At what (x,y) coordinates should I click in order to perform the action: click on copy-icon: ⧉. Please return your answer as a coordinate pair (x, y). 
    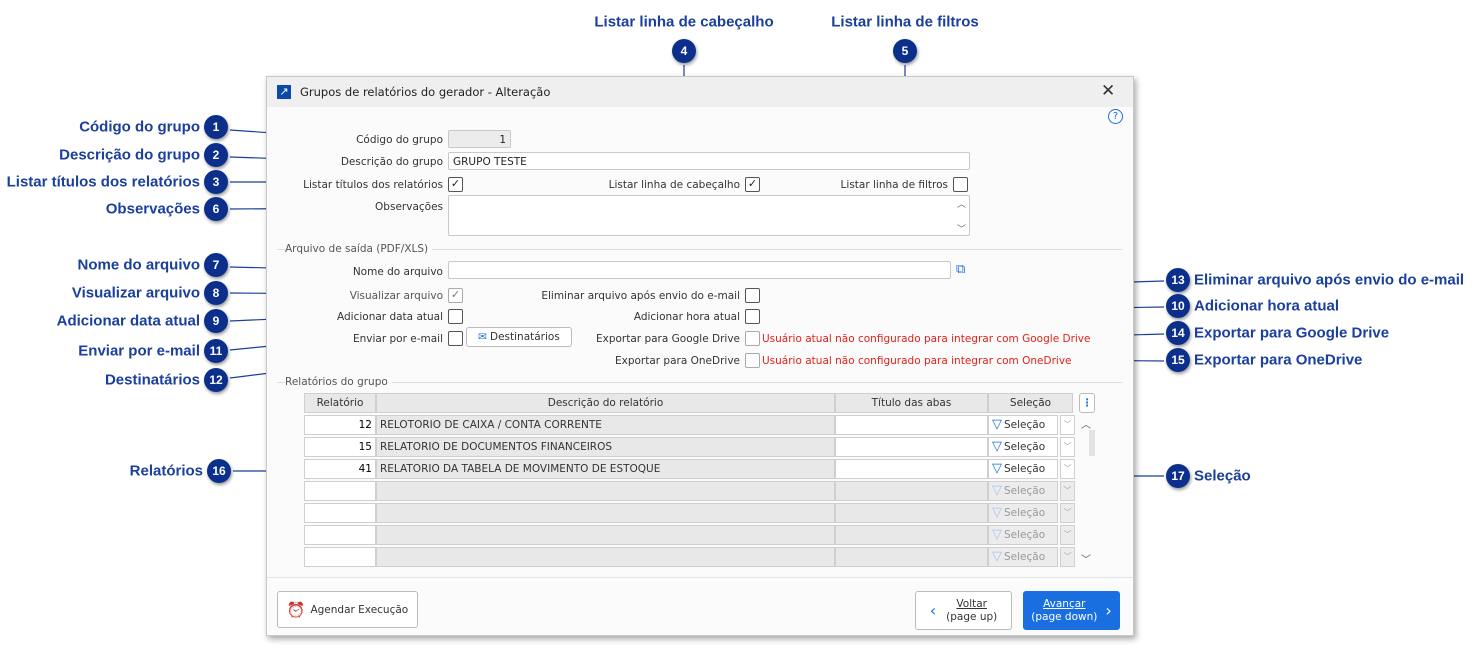
    Looking at the image, I should click on (960, 269).